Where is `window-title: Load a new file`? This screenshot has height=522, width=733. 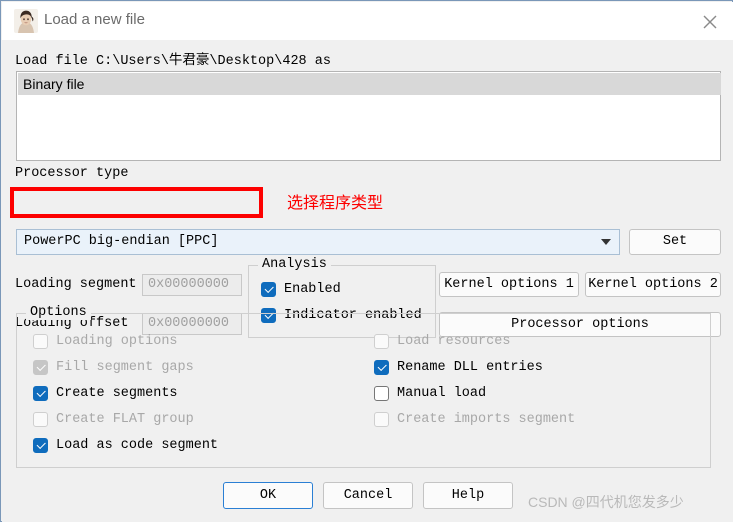
window-title: Load a new file is located at coordinates (94, 19).